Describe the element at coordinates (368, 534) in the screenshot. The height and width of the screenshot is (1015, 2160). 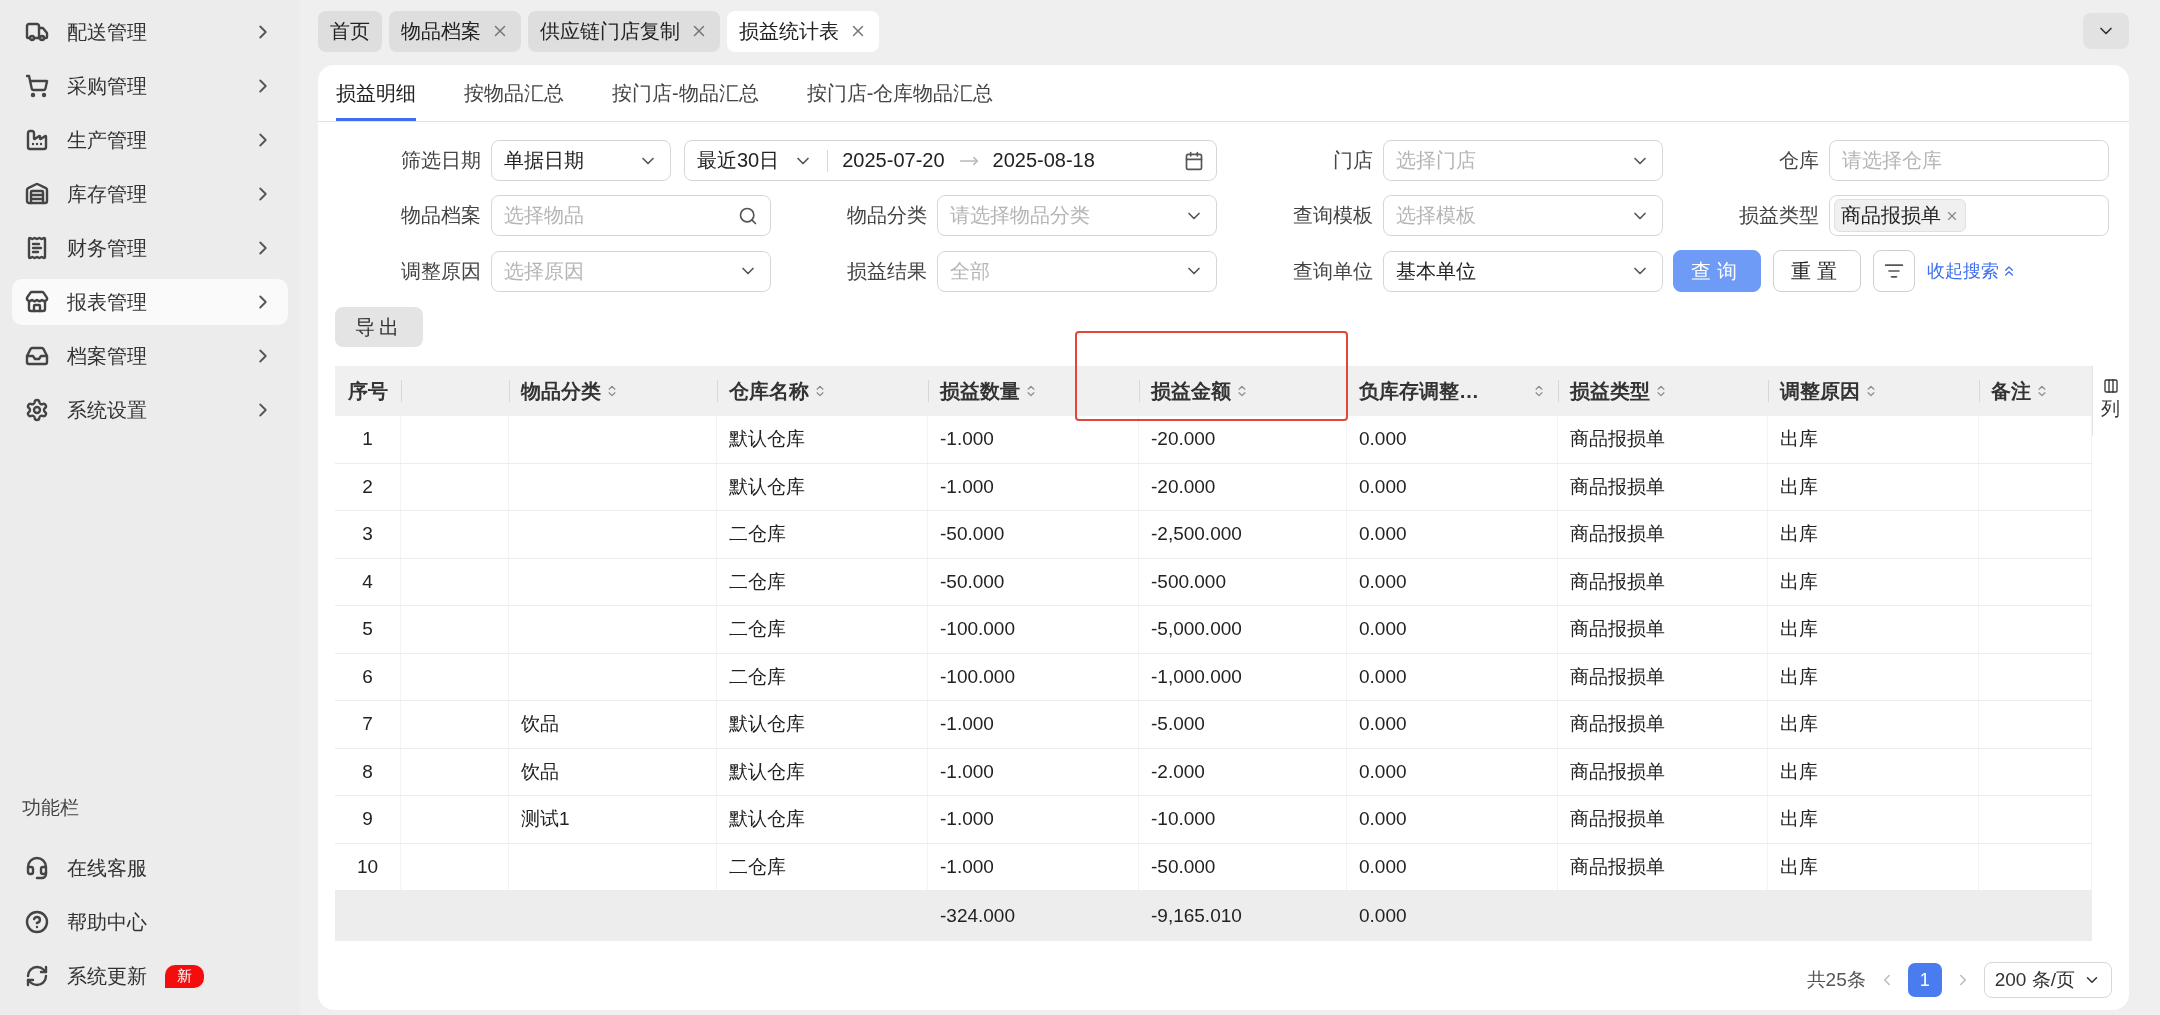
I see `table-cell: 3` at that location.